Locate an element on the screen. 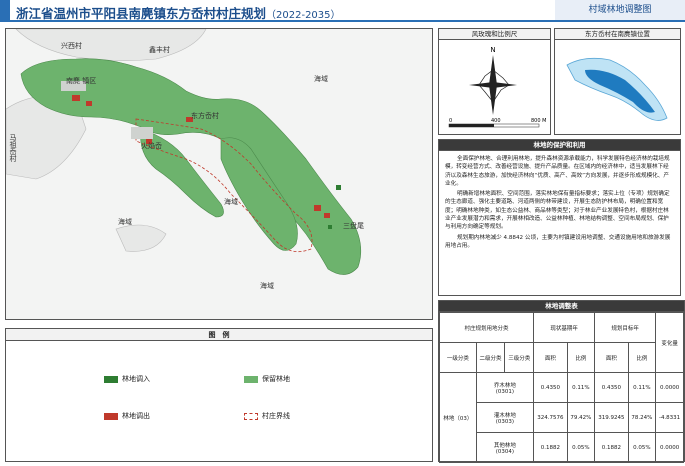 The image size is (685, 466). map-title: 村域林地调整图 is located at coordinates (620, 10).